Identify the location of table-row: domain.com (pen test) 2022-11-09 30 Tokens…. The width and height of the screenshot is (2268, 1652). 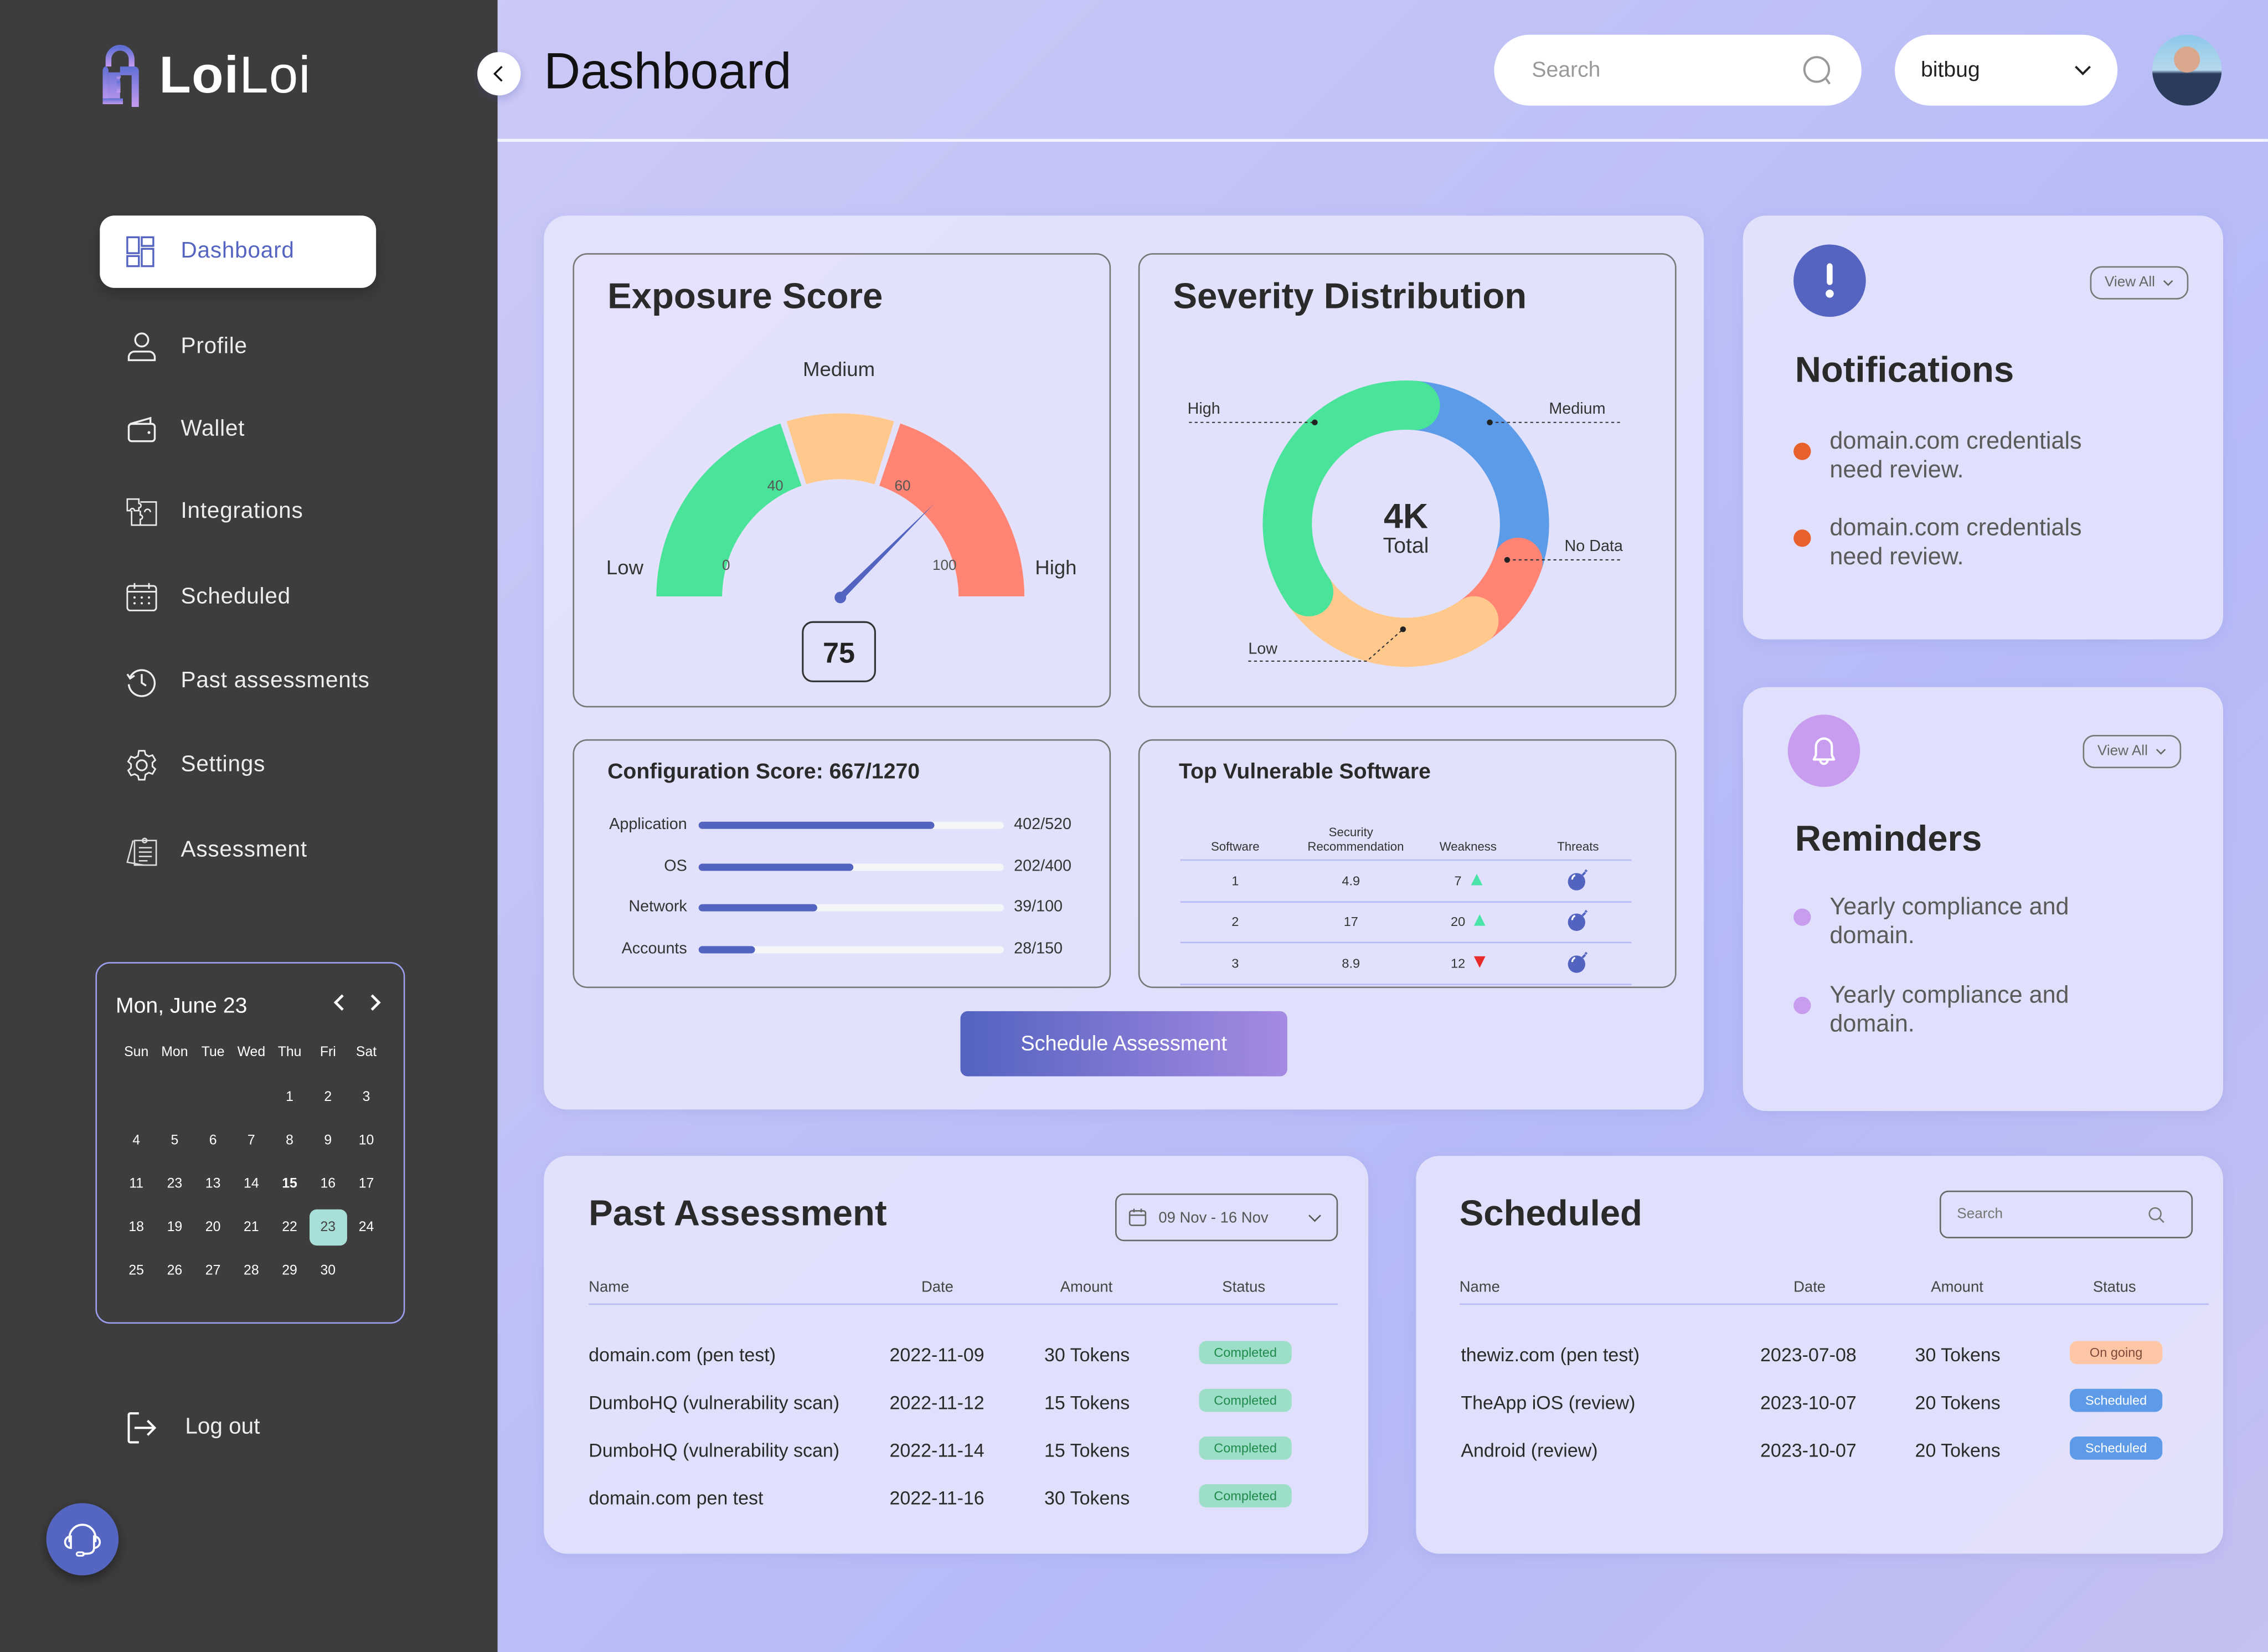
(956, 1357).